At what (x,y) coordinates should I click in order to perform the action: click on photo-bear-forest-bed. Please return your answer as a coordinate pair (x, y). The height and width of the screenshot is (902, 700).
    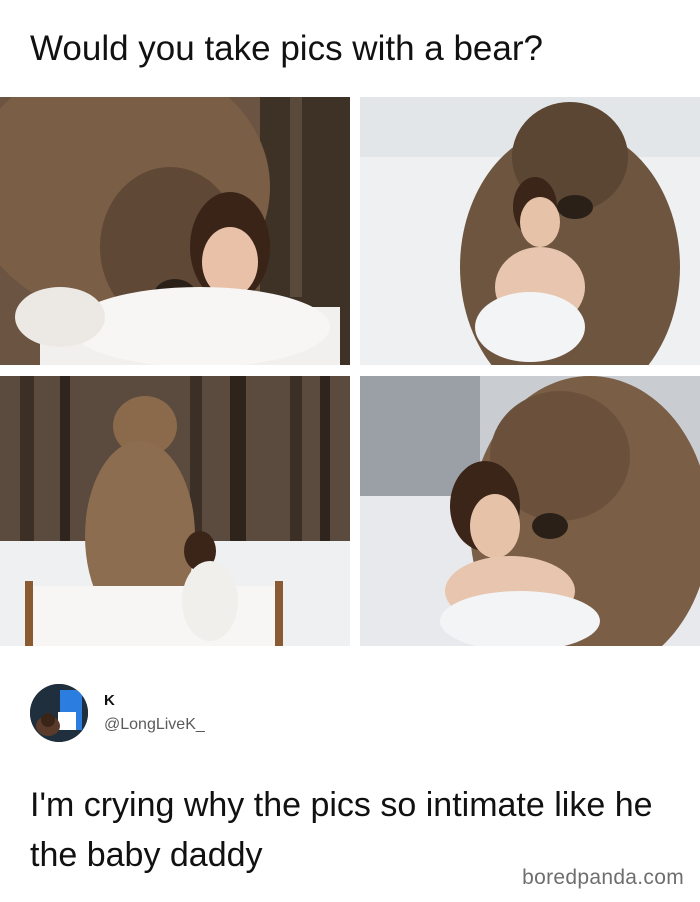
    Looking at the image, I should click on (175, 511).